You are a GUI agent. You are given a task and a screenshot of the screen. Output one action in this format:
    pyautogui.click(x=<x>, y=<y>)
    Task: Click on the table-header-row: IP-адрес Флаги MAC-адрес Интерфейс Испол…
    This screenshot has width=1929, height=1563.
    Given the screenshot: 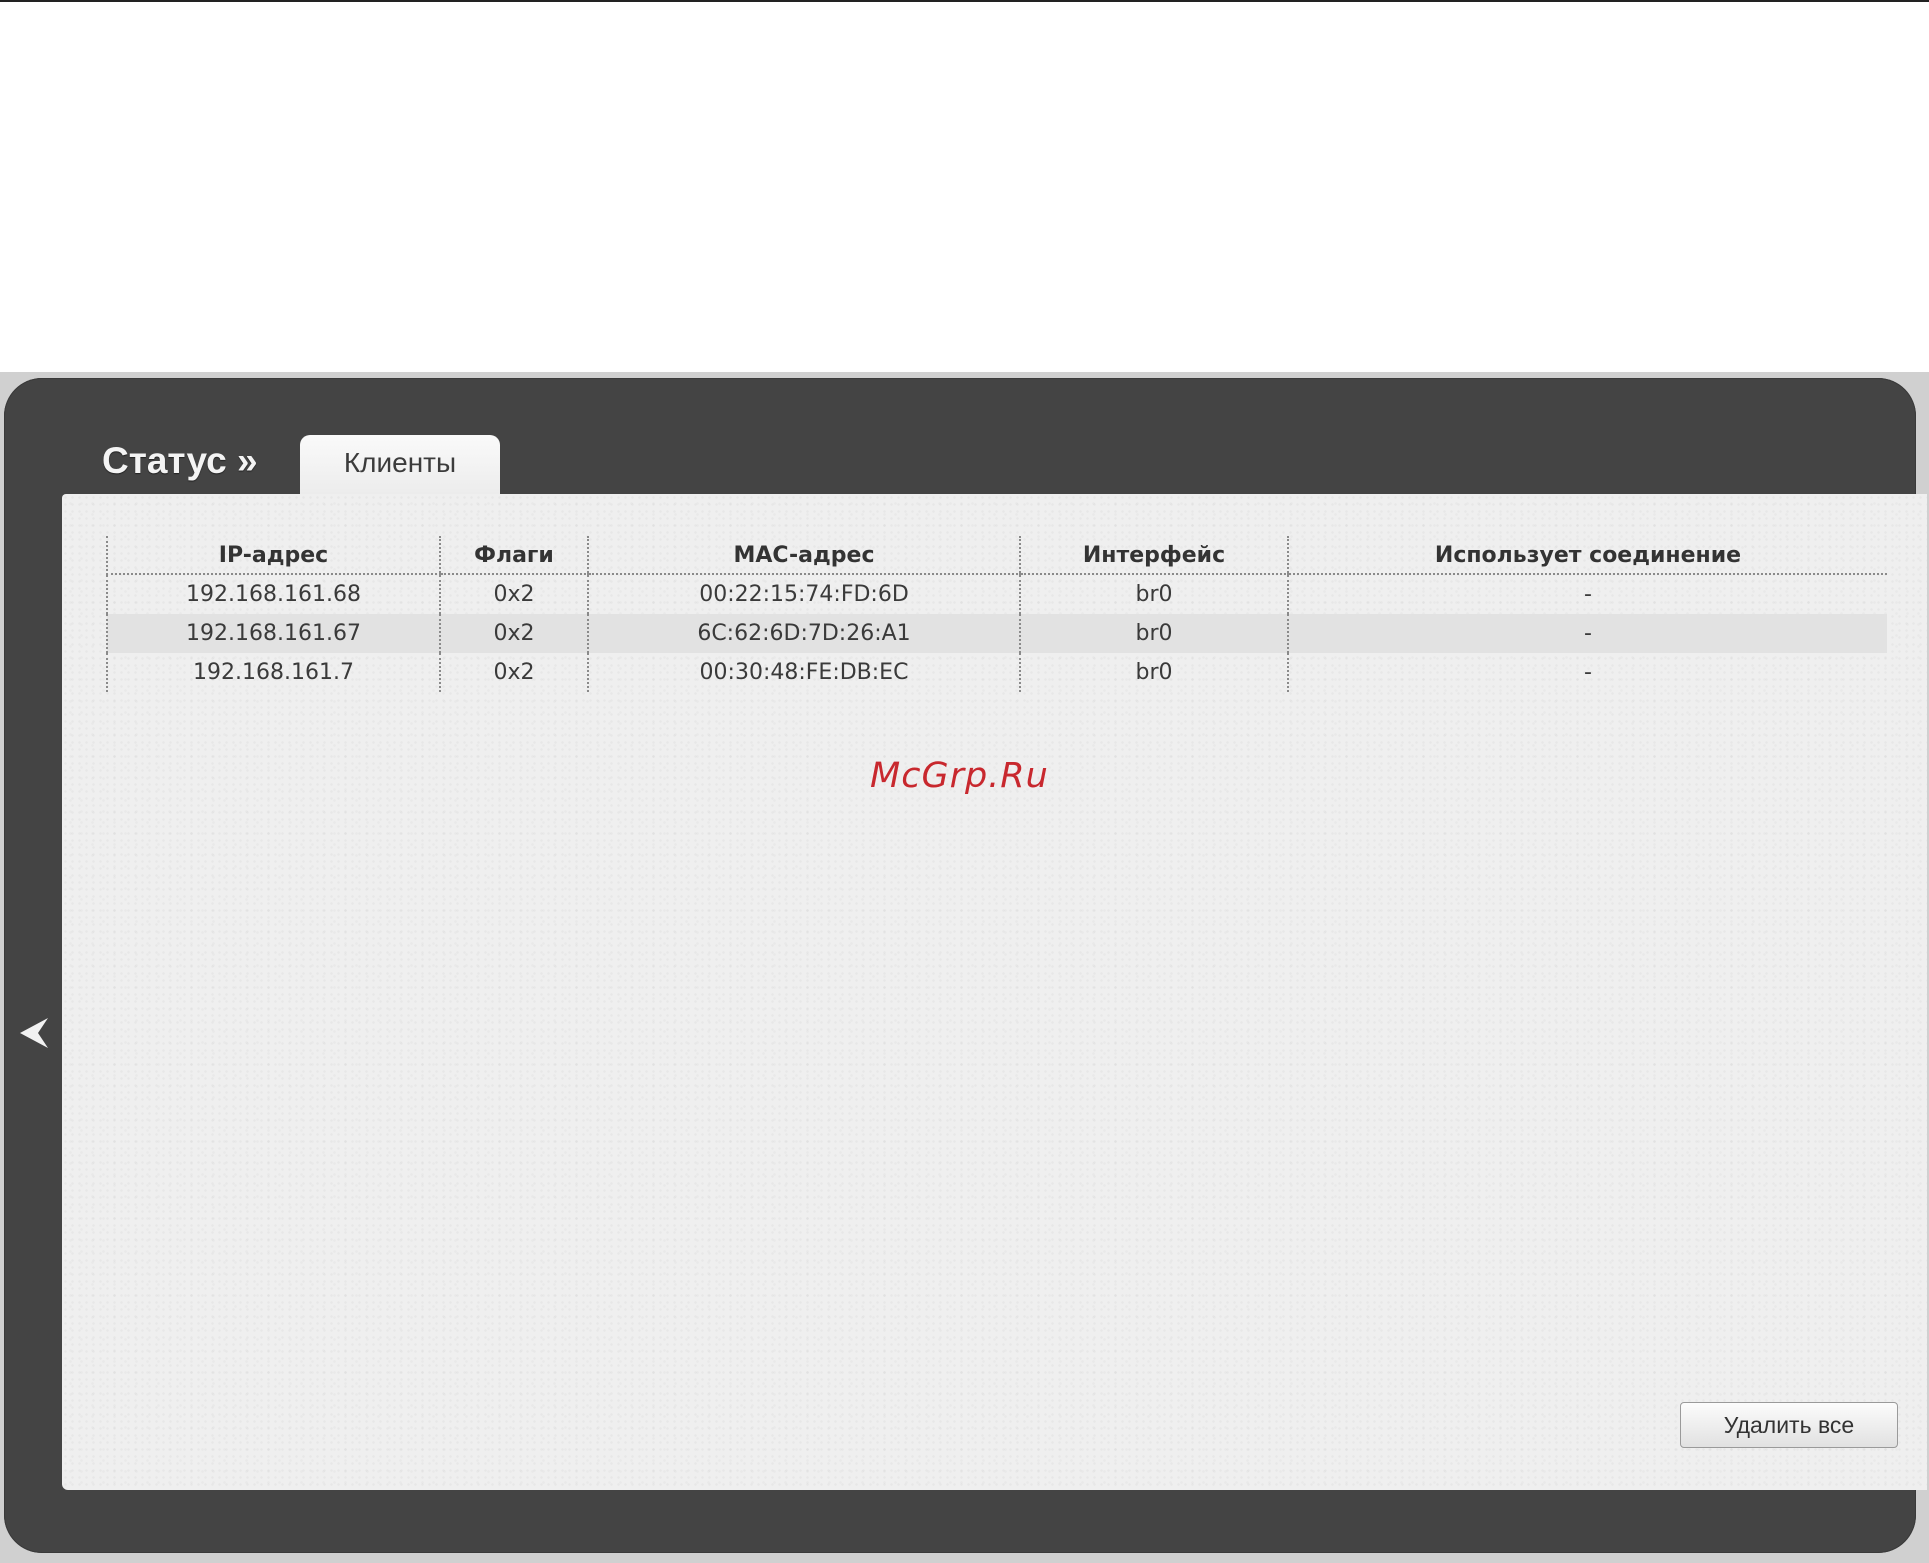 What is the action you would take?
    pyautogui.click(x=996, y=555)
    